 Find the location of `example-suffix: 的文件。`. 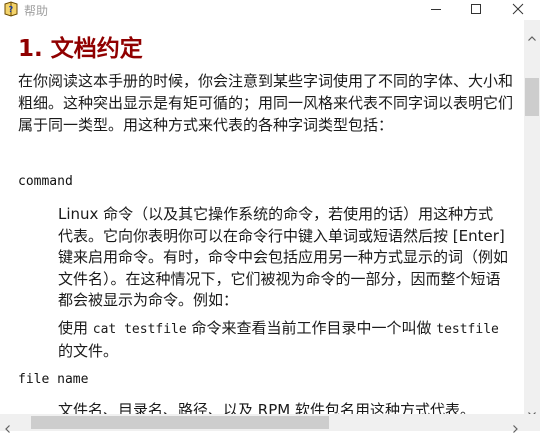

example-suffix: 的文件。 is located at coordinates (88, 350).